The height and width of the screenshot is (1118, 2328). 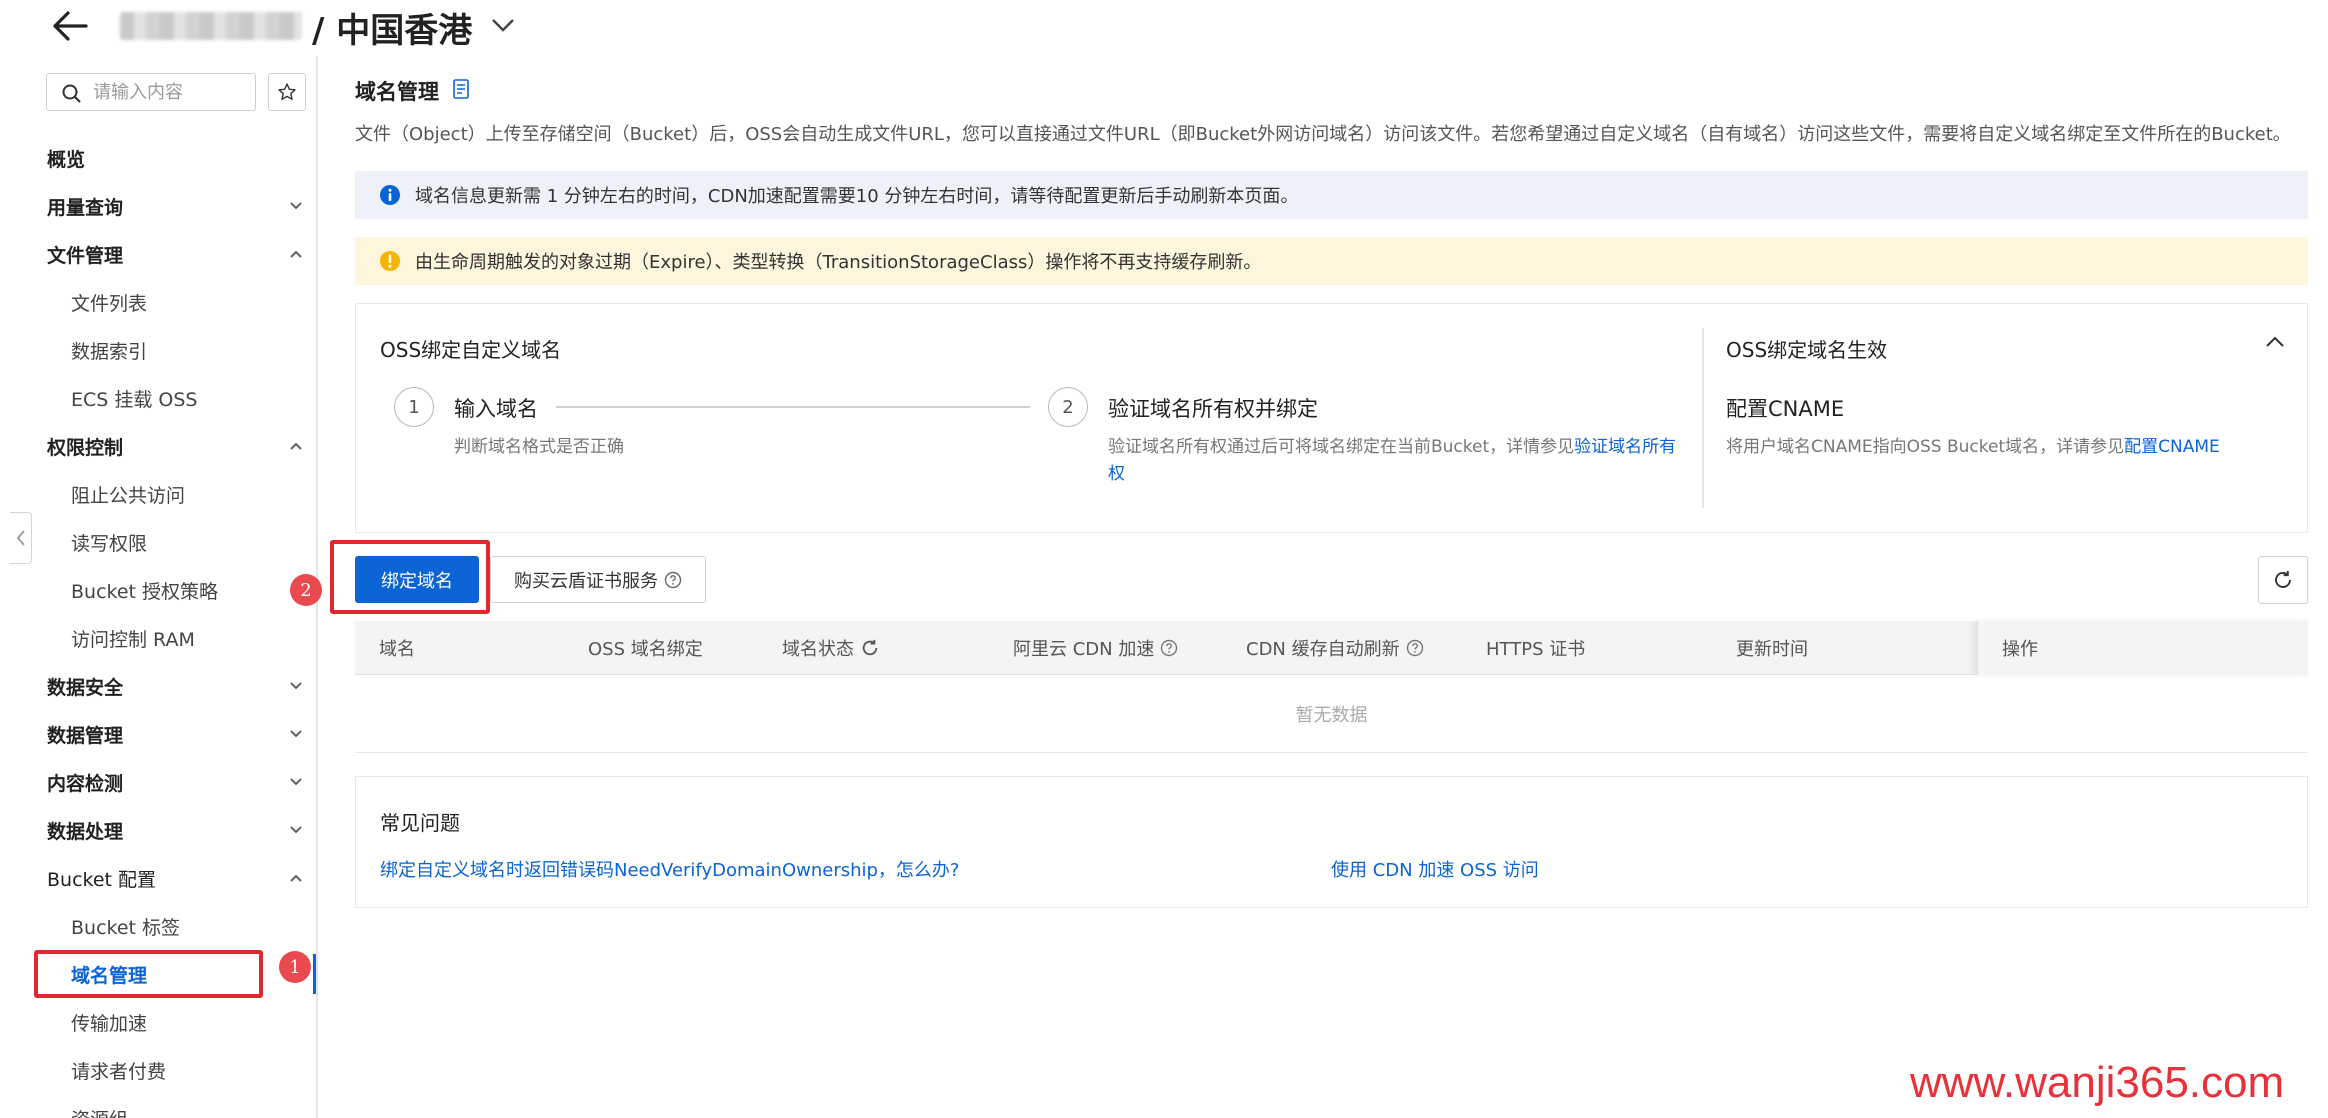 I want to click on sidebar-search, so click(x=151, y=92).